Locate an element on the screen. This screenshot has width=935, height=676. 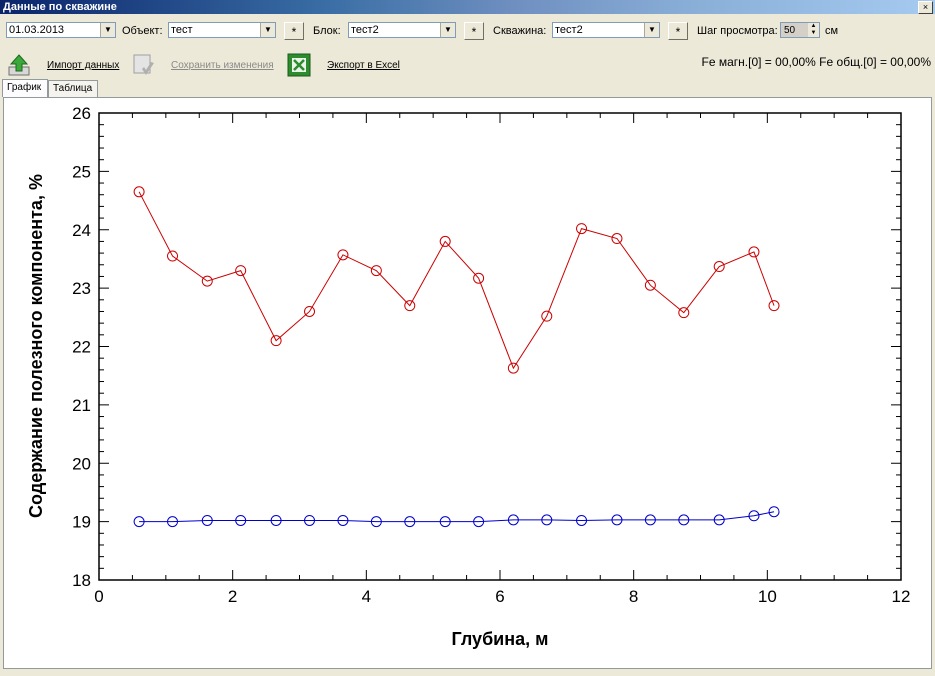
y-tick-label: 24 is located at coordinates (81, 230).